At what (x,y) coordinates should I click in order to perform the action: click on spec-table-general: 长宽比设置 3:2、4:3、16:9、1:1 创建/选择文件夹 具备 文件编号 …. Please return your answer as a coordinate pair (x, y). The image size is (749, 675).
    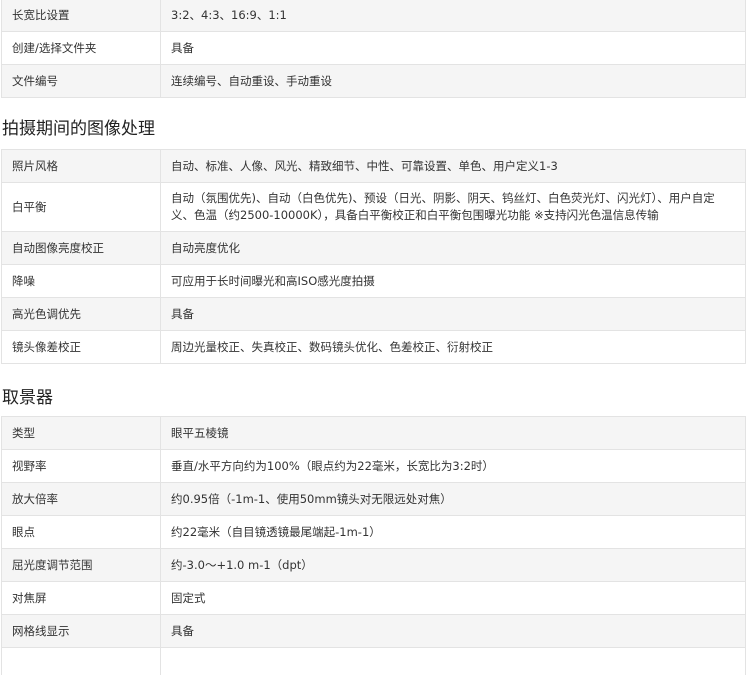
    Looking at the image, I should click on (373, 49).